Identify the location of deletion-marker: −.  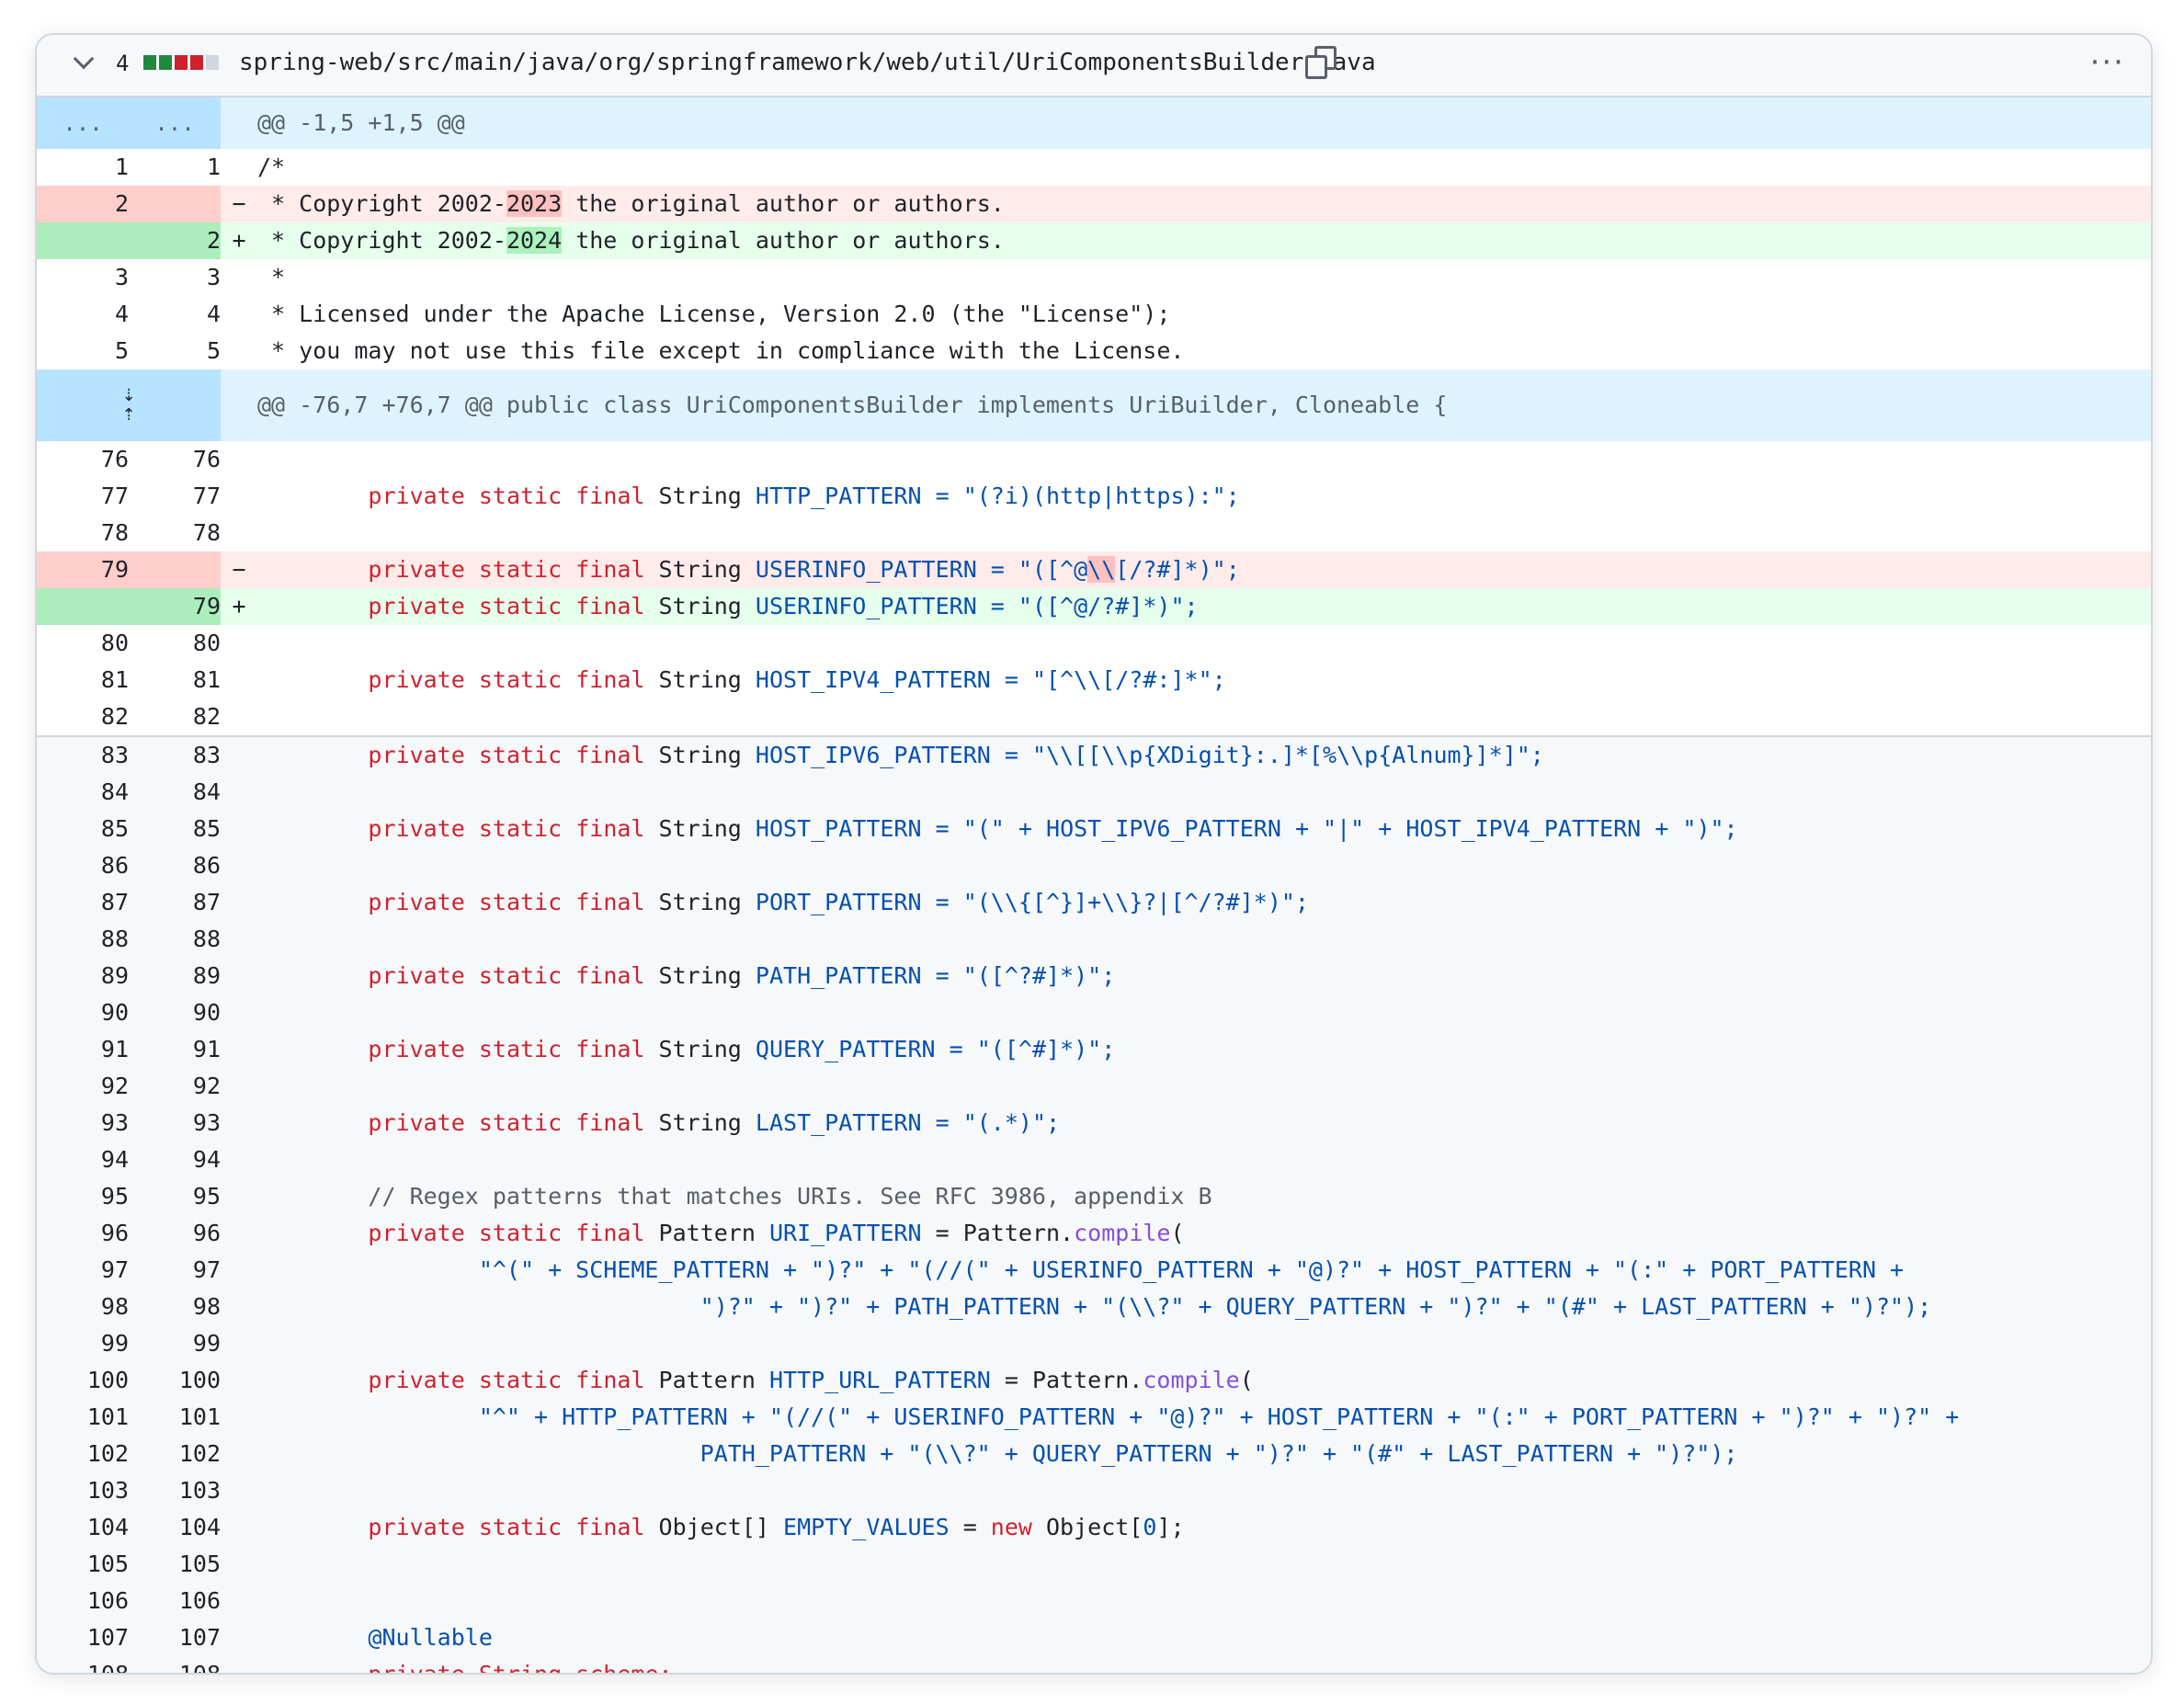
(239, 204).